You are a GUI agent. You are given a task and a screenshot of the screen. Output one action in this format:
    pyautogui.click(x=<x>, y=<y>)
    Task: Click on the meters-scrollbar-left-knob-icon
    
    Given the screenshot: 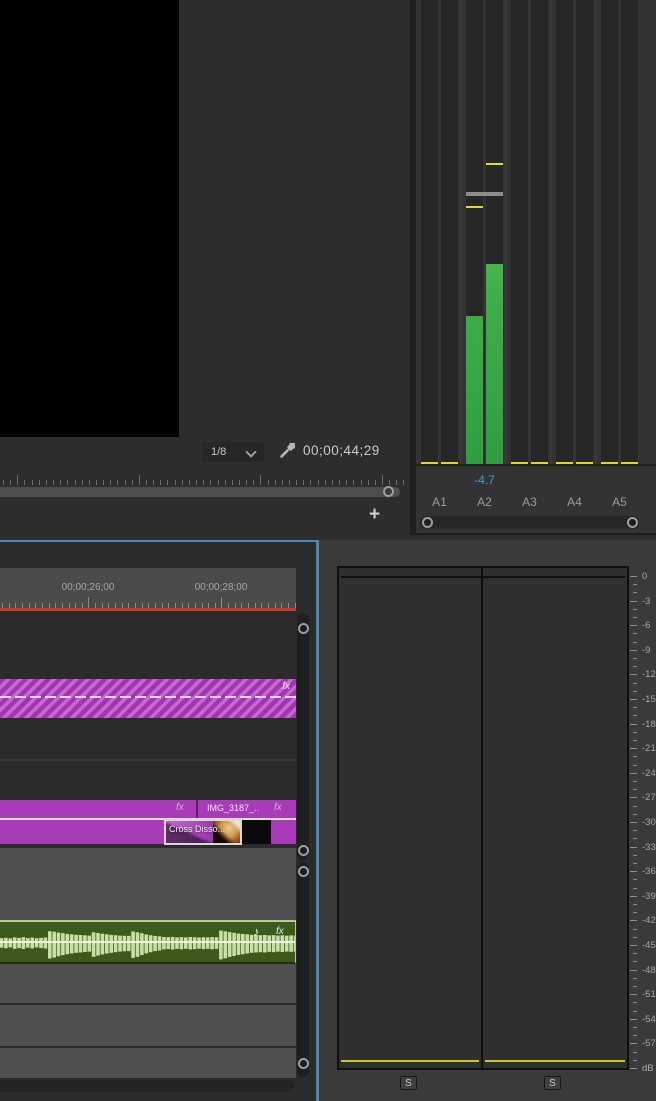 What is the action you would take?
    pyautogui.click(x=427, y=522)
    